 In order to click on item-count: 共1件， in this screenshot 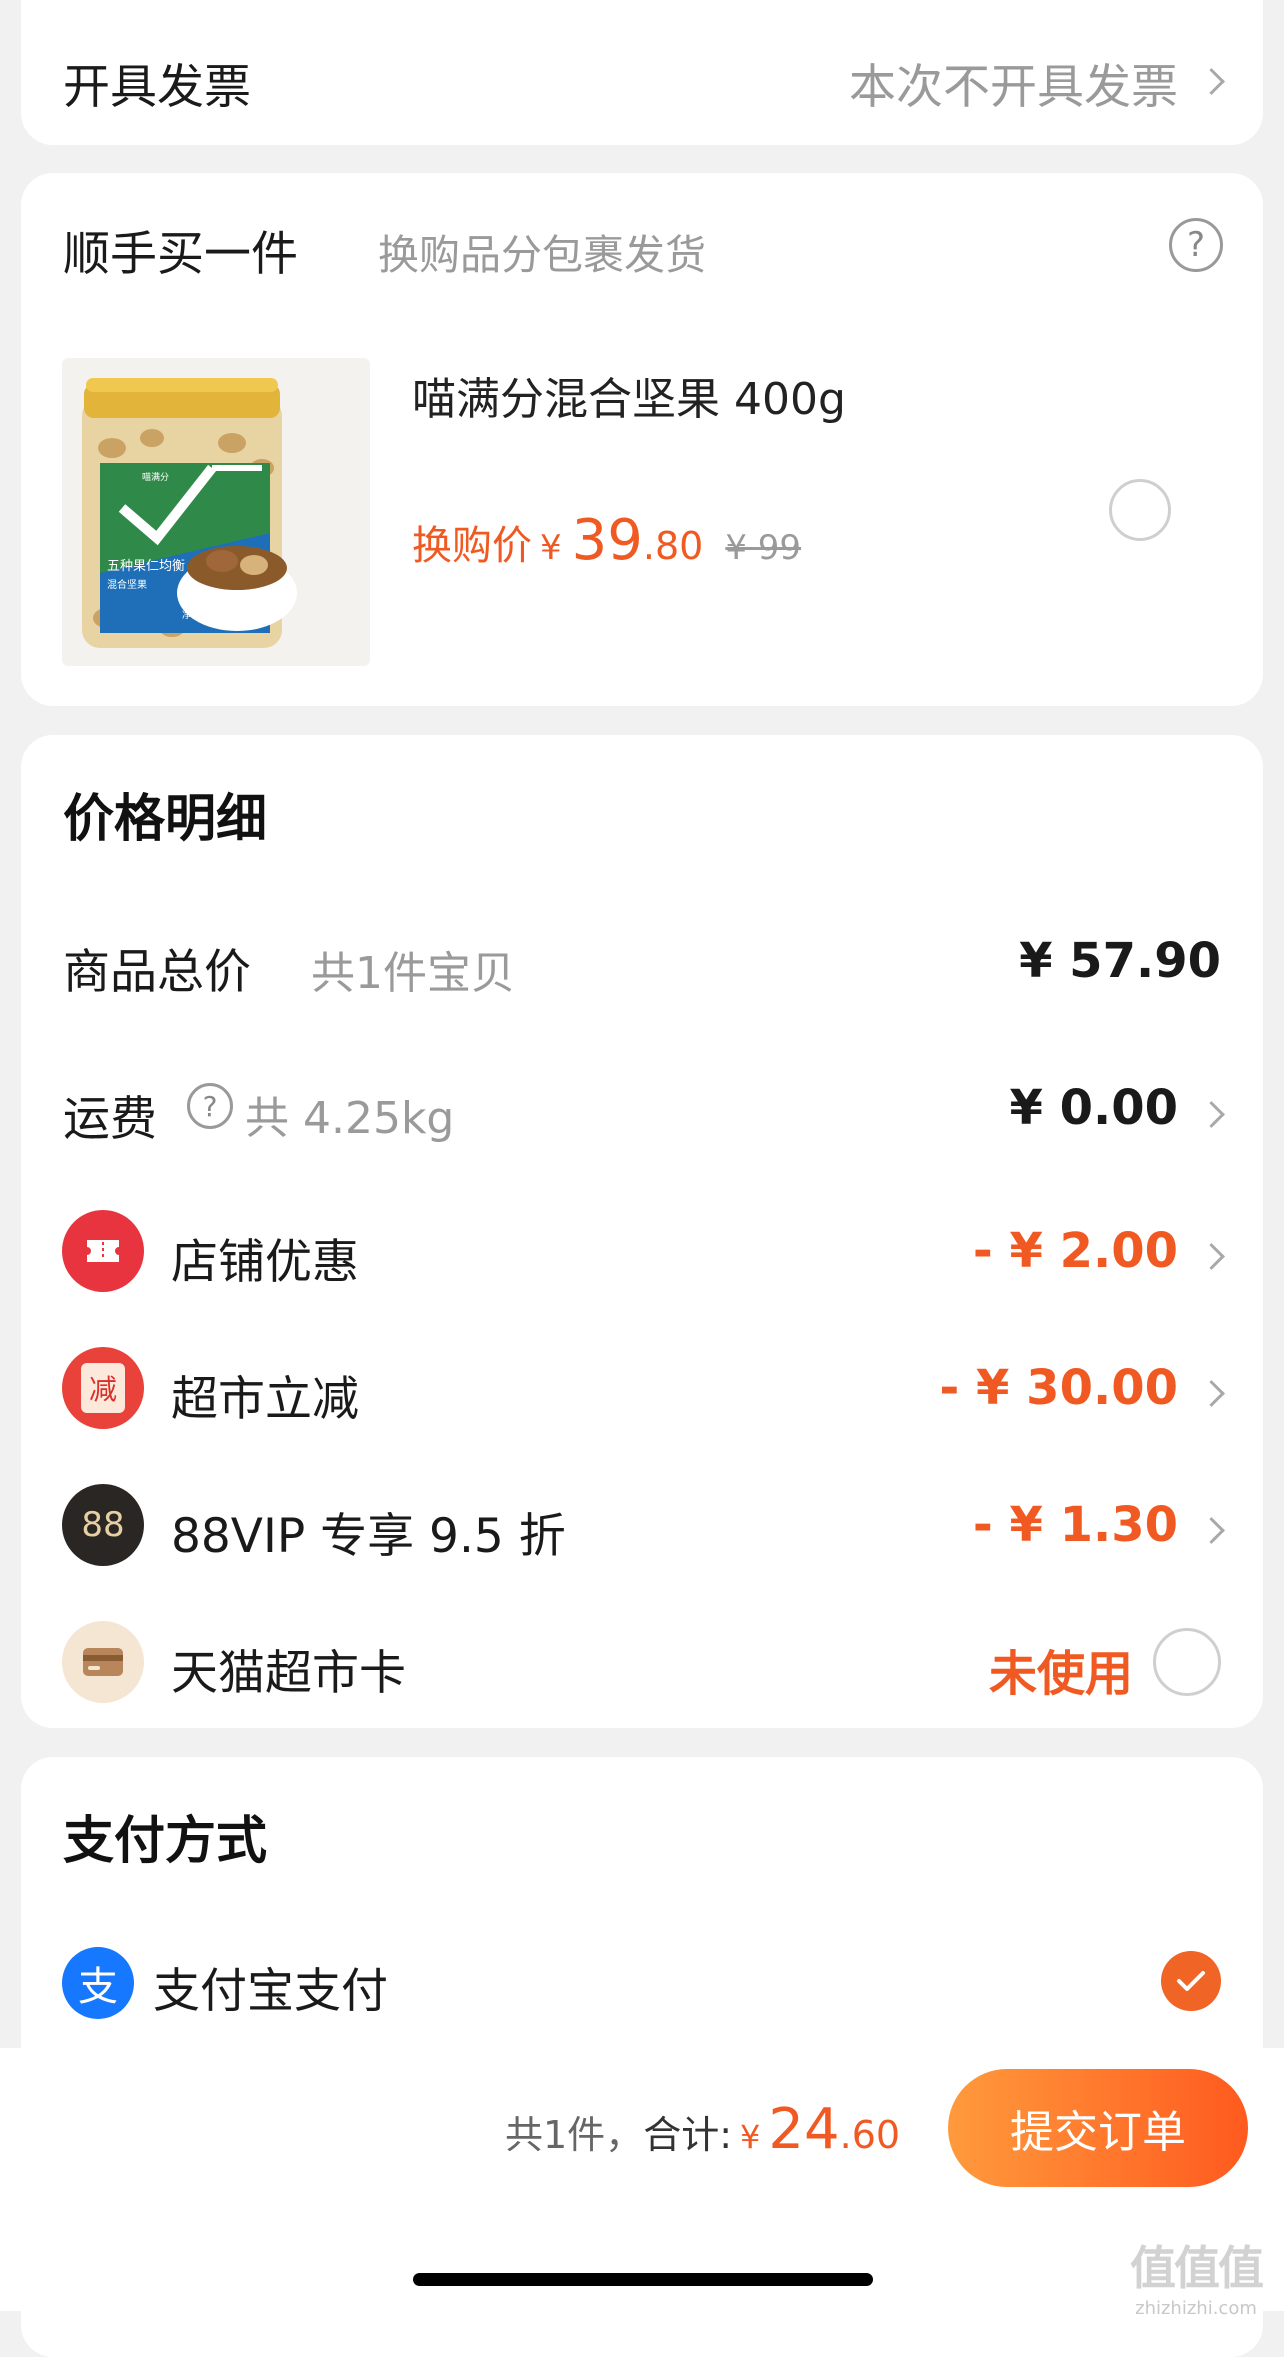, I will do `click(574, 2135)`.